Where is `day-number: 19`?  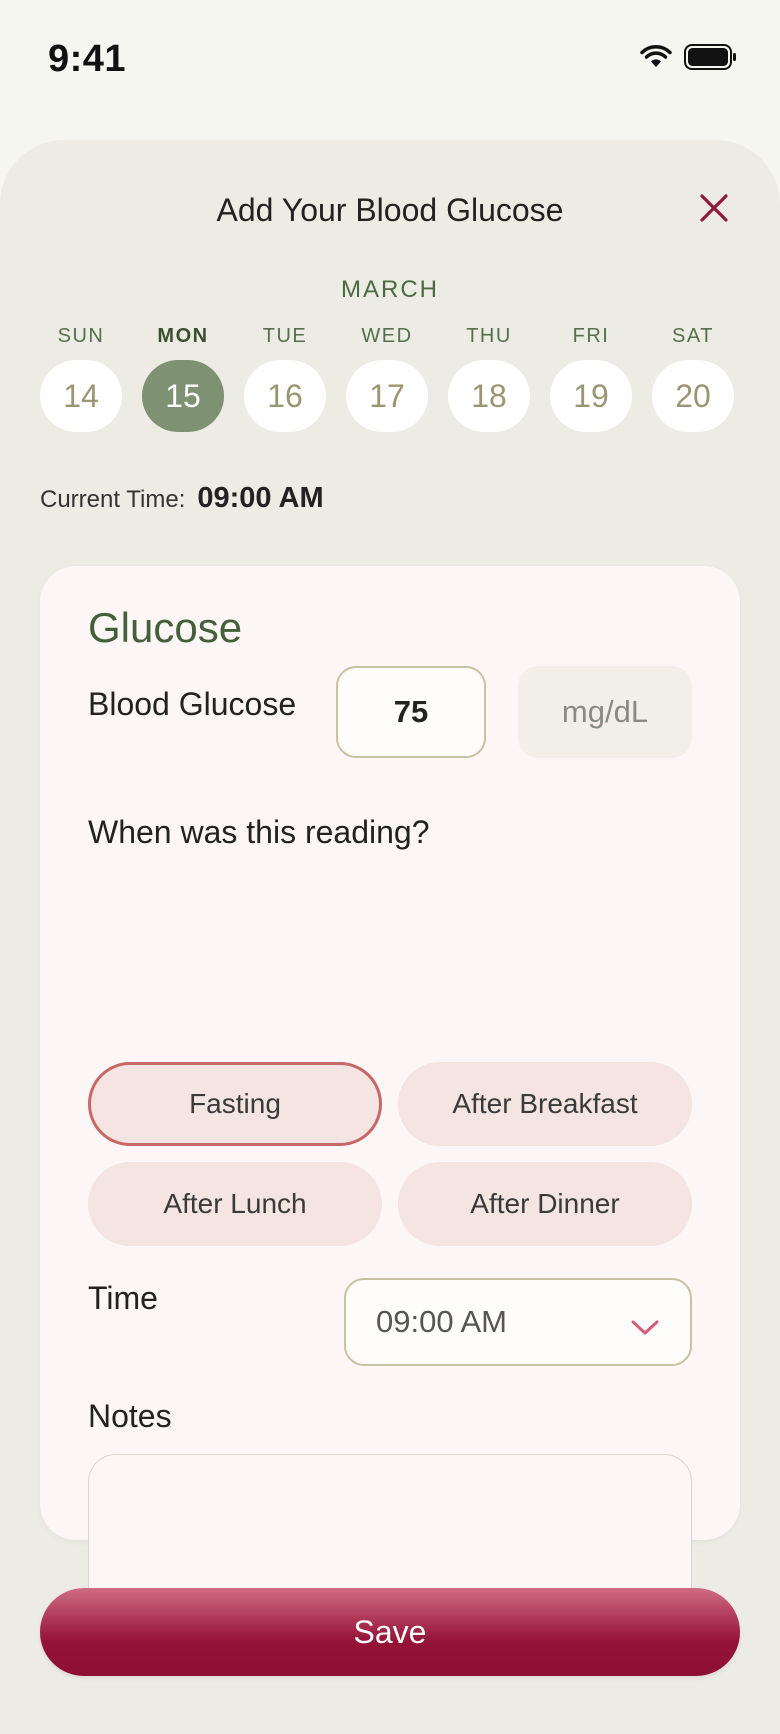 day-number: 19 is located at coordinates (591, 396).